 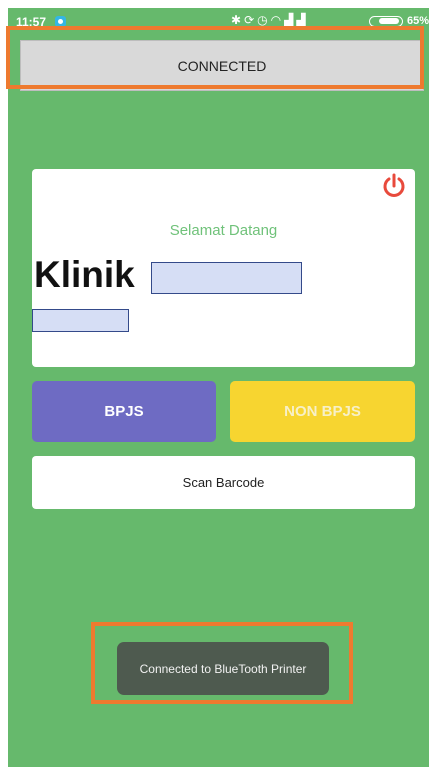 What do you see at coordinates (394, 186) in the screenshot?
I see `power-icon` at bounding box center [394, 186].